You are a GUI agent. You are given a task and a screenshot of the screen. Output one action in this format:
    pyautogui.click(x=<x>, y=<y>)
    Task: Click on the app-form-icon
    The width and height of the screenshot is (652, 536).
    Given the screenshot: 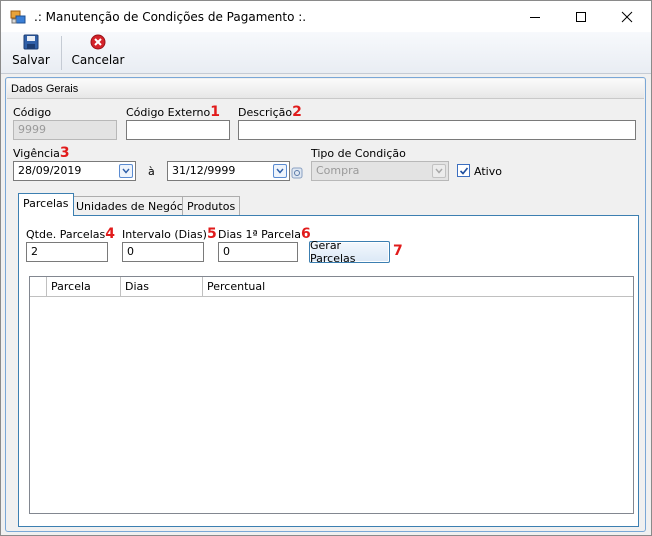 What is the action you would take?
    pyautogui.click(x=18, y=17)
    